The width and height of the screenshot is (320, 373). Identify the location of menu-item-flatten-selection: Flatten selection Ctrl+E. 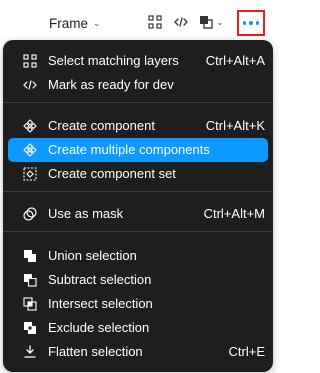
(138, 352).